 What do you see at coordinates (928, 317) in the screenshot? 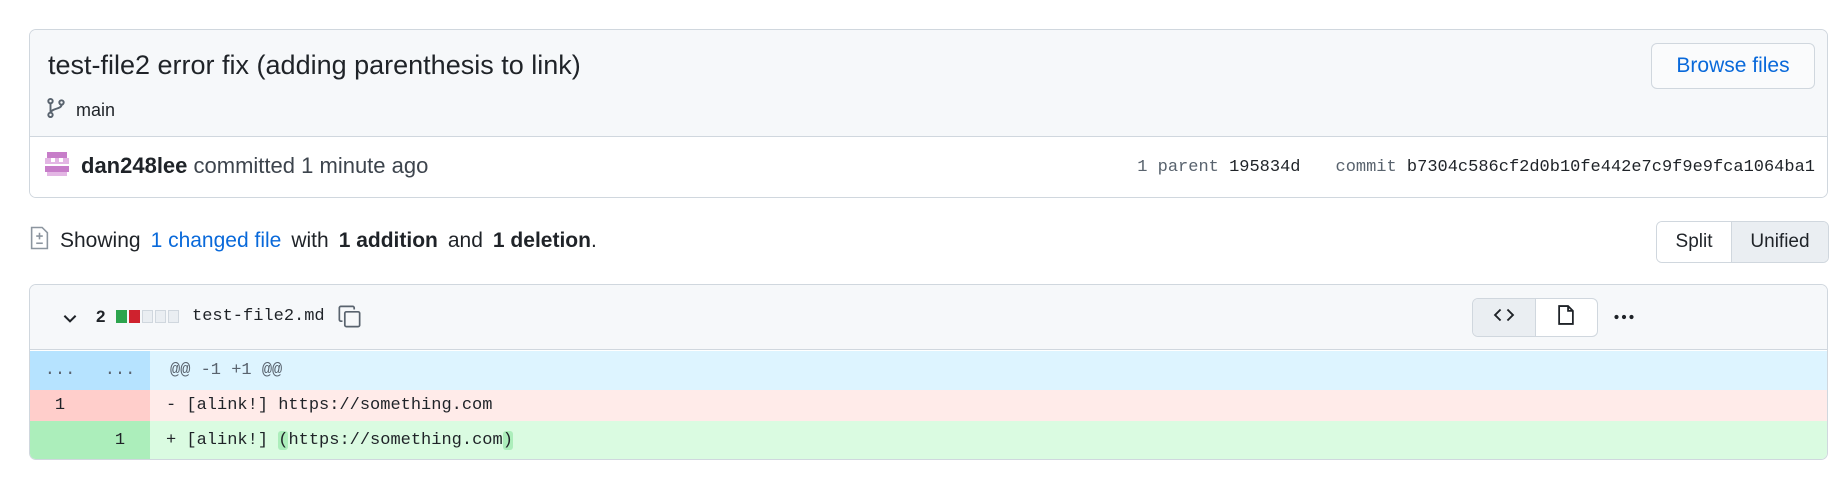
I see `file-header: 2 test-file2.md` at bounding box center [928, 317].